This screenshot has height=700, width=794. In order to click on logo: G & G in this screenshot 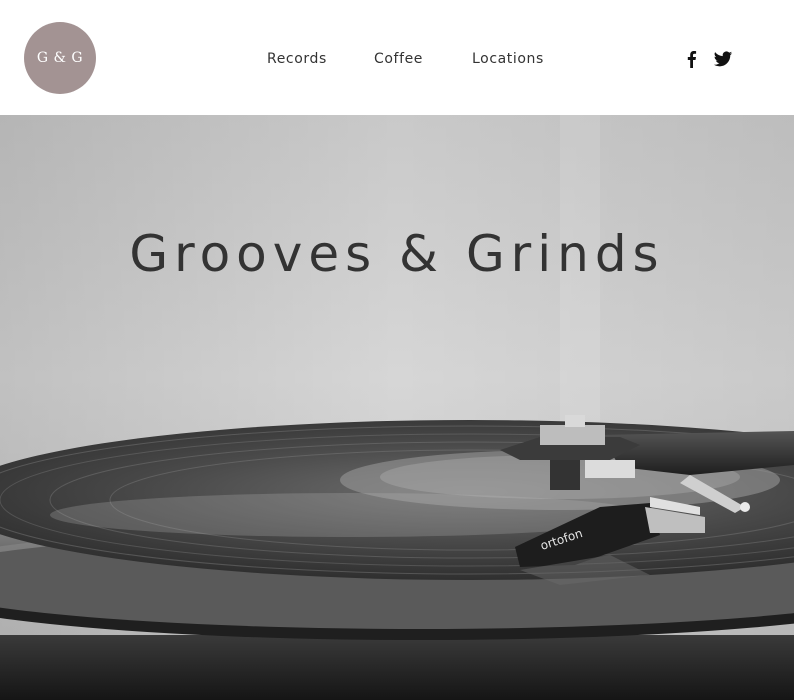, I will do `click(60, 58)`.